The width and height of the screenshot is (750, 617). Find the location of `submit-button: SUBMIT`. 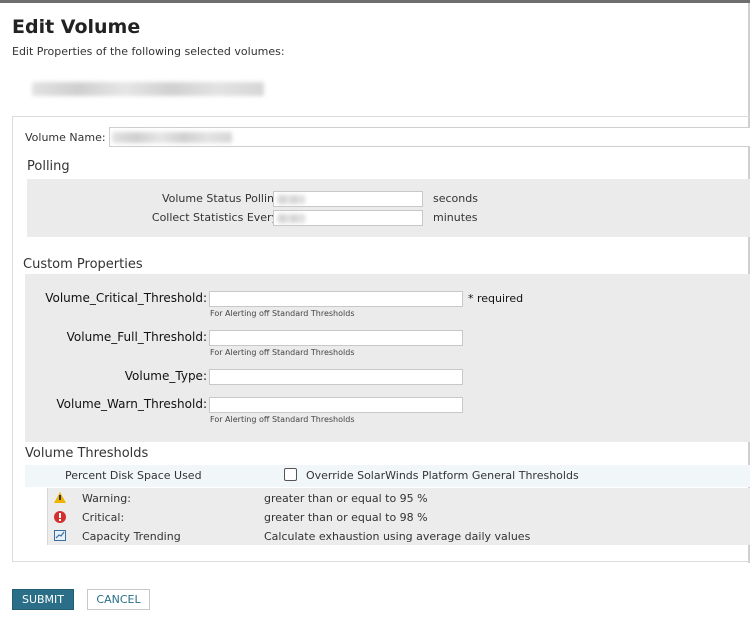

submit-button: SUBMIT is located at coordinates (43, 599).